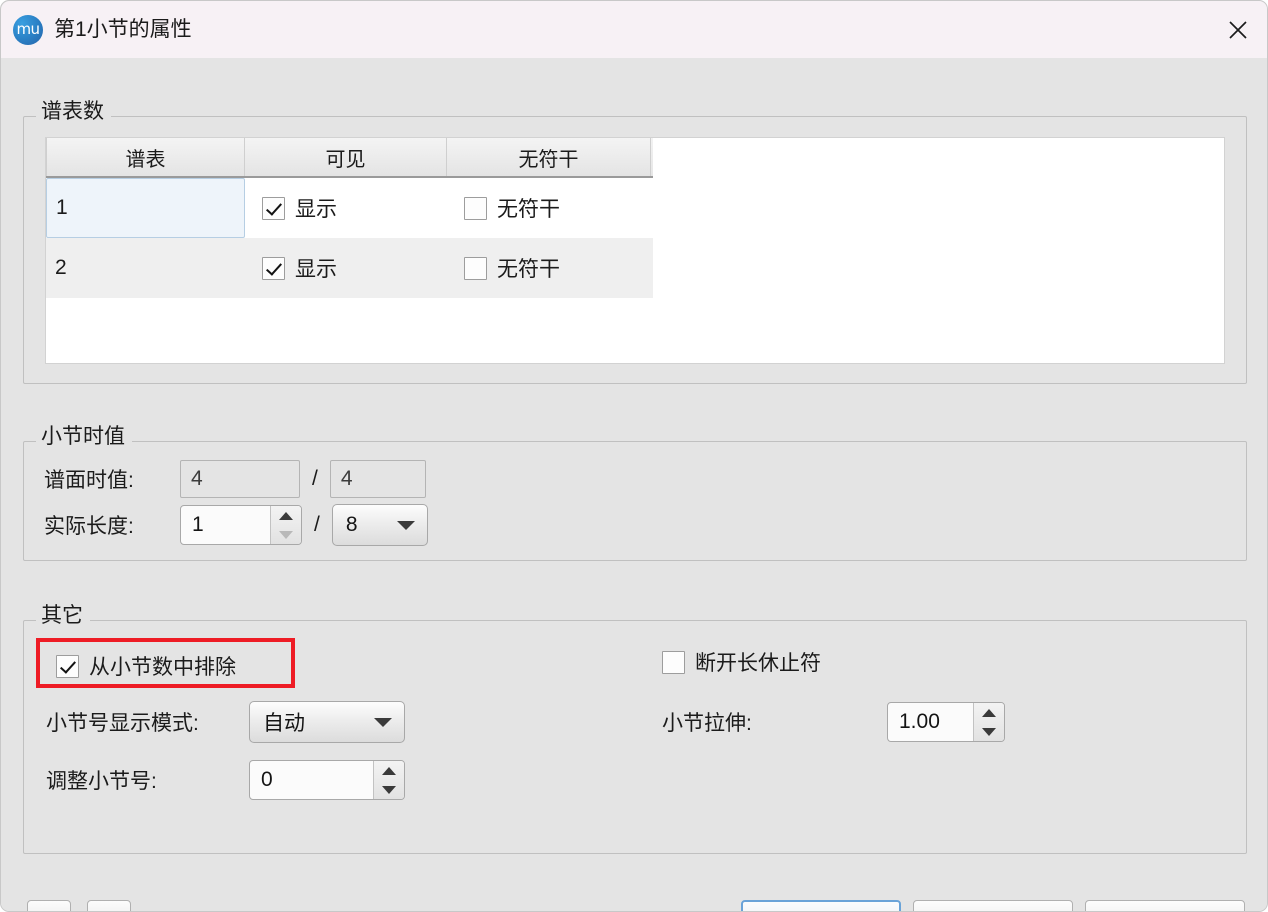 The image size is (1268, 912). What do you see at coordinates (993, 905) in the screenshot?
I see `cancel-button: Cancel` at bounding box center [993, 905].